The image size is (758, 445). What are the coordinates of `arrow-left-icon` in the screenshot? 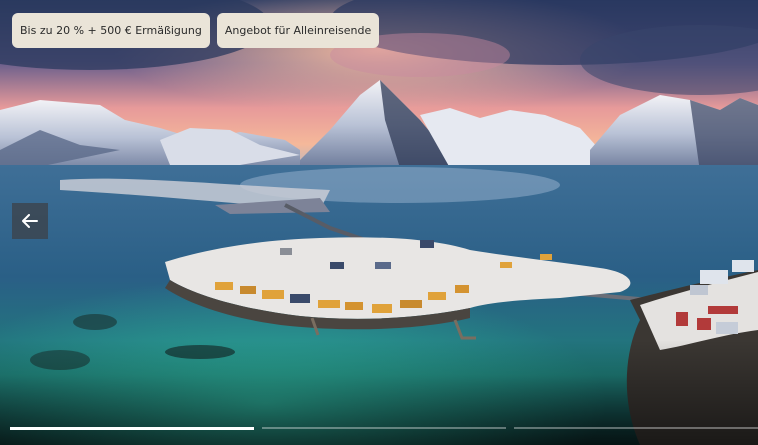 It's located at (30, 221).